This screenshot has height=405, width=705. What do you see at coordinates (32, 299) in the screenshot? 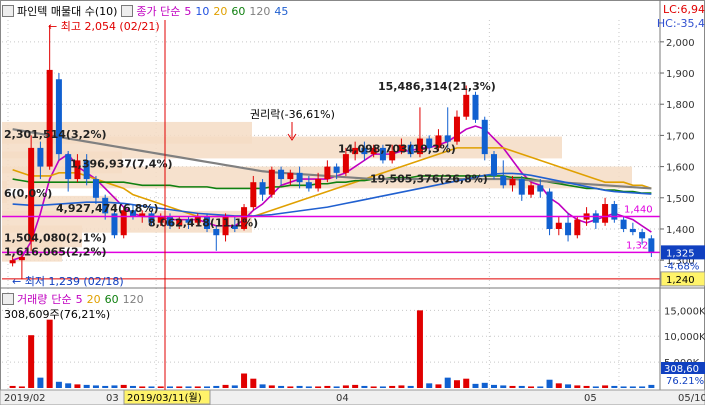
I see `volume-label: 거래량` at bounding box center [32, 299].